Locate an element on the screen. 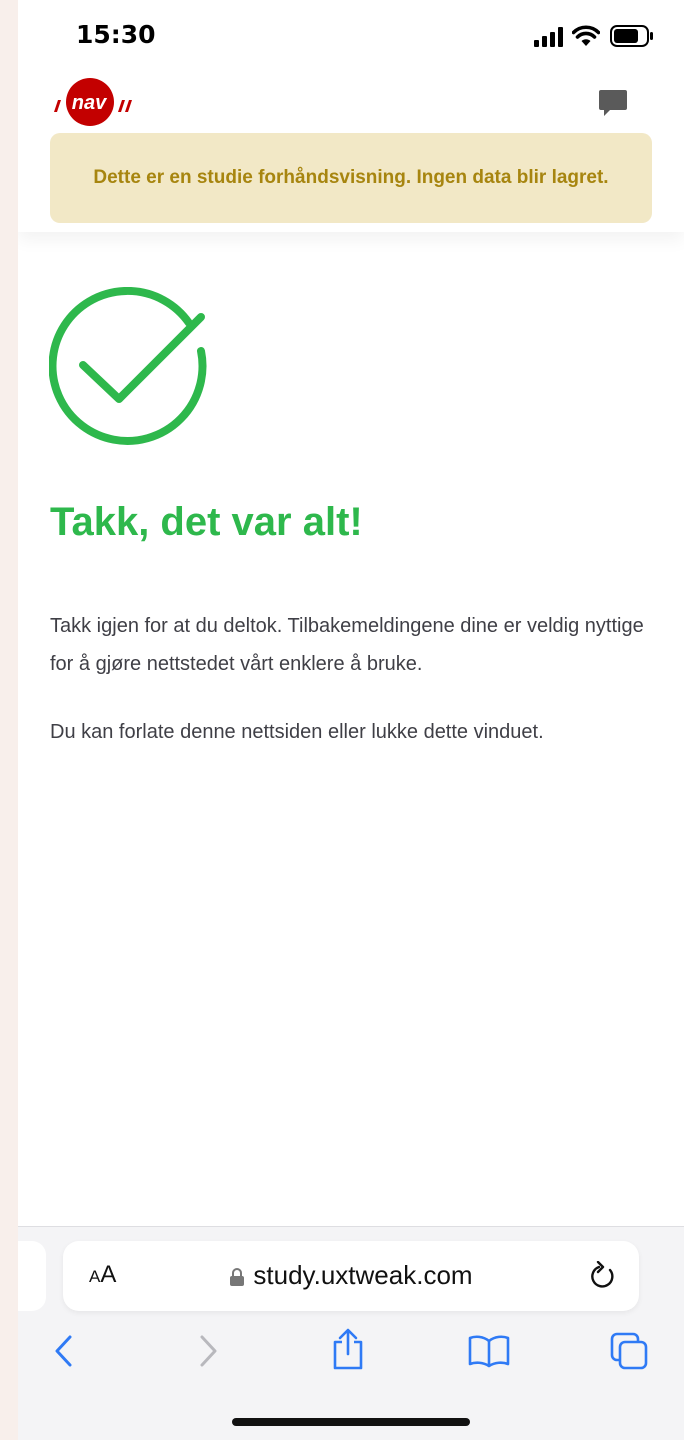 The image size is (684, 1440). url-display: study.uxtweak.com is located at coordinates (351, 1275).